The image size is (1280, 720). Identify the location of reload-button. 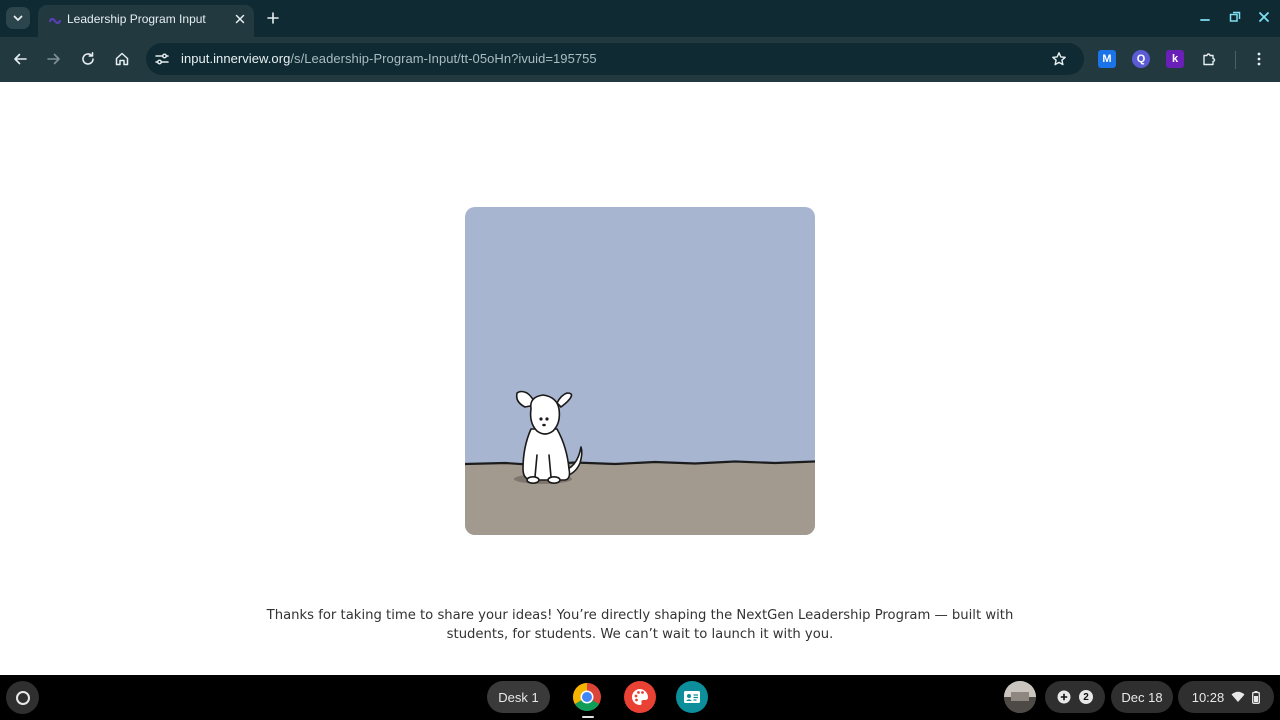
(88, 59).